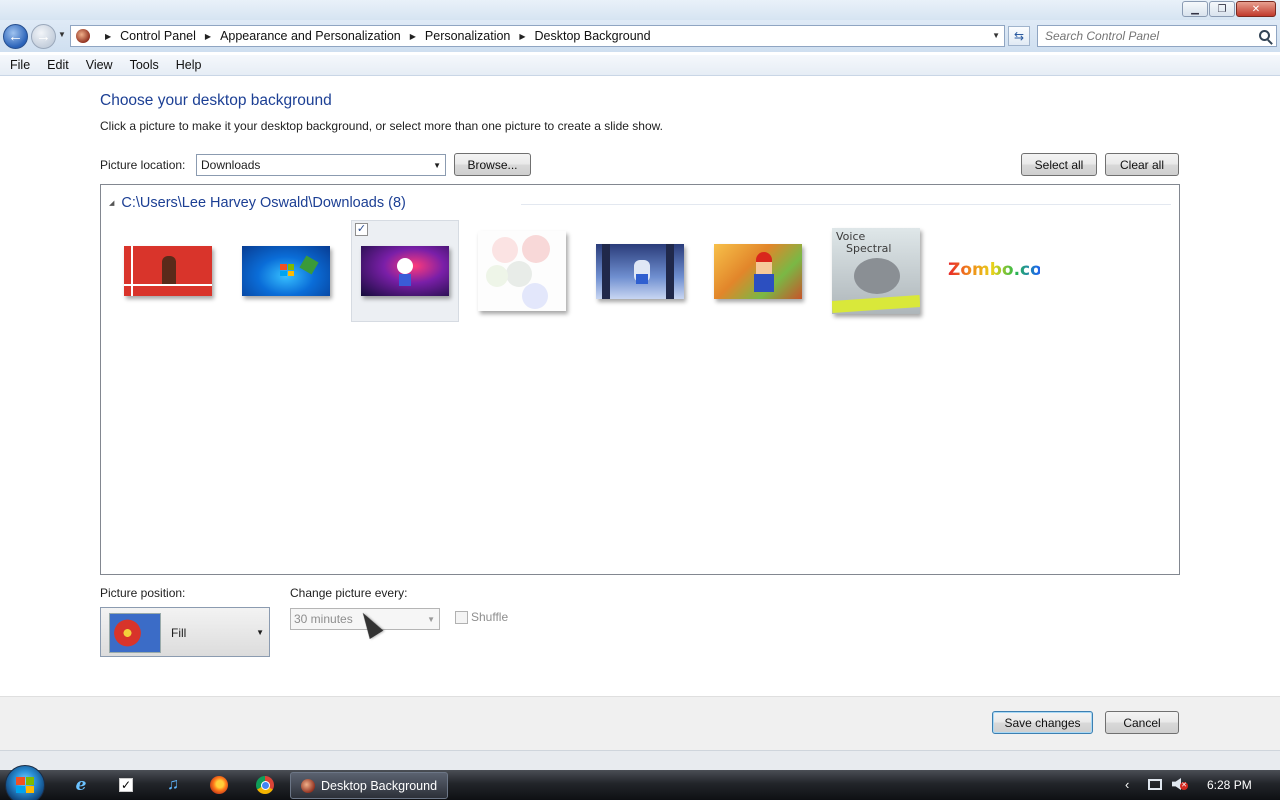 Image resolution: width=1280 pixels, height=800 pixels. I want to click on album-banner, so click(876, 304).